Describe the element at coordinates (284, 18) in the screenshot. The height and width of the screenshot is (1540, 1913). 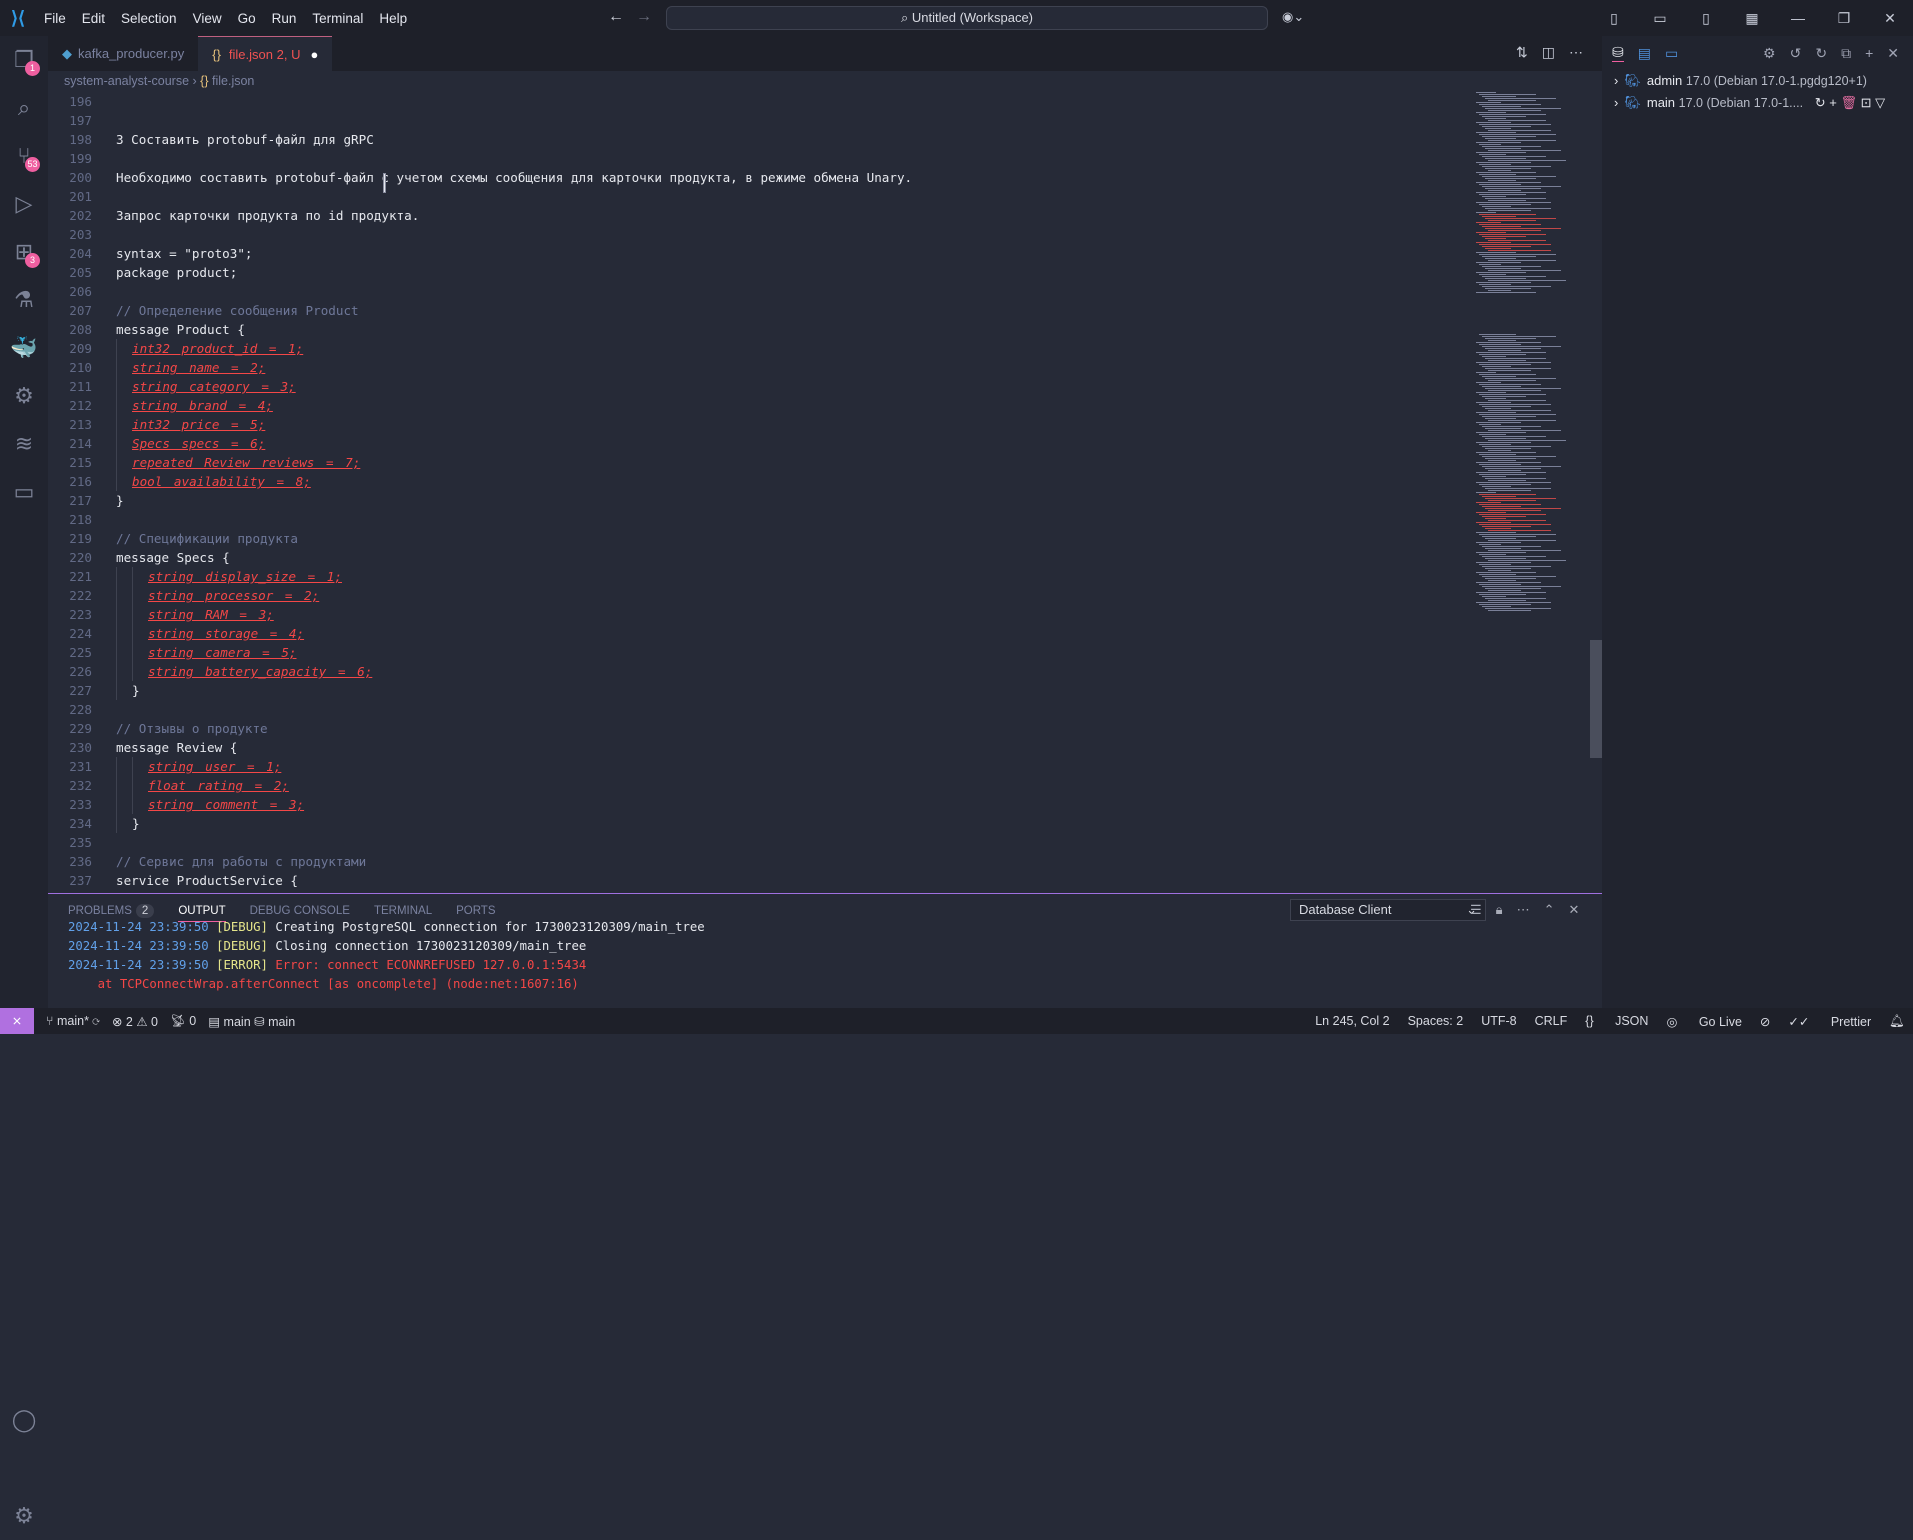
I see `menu-run: Run` at that location.